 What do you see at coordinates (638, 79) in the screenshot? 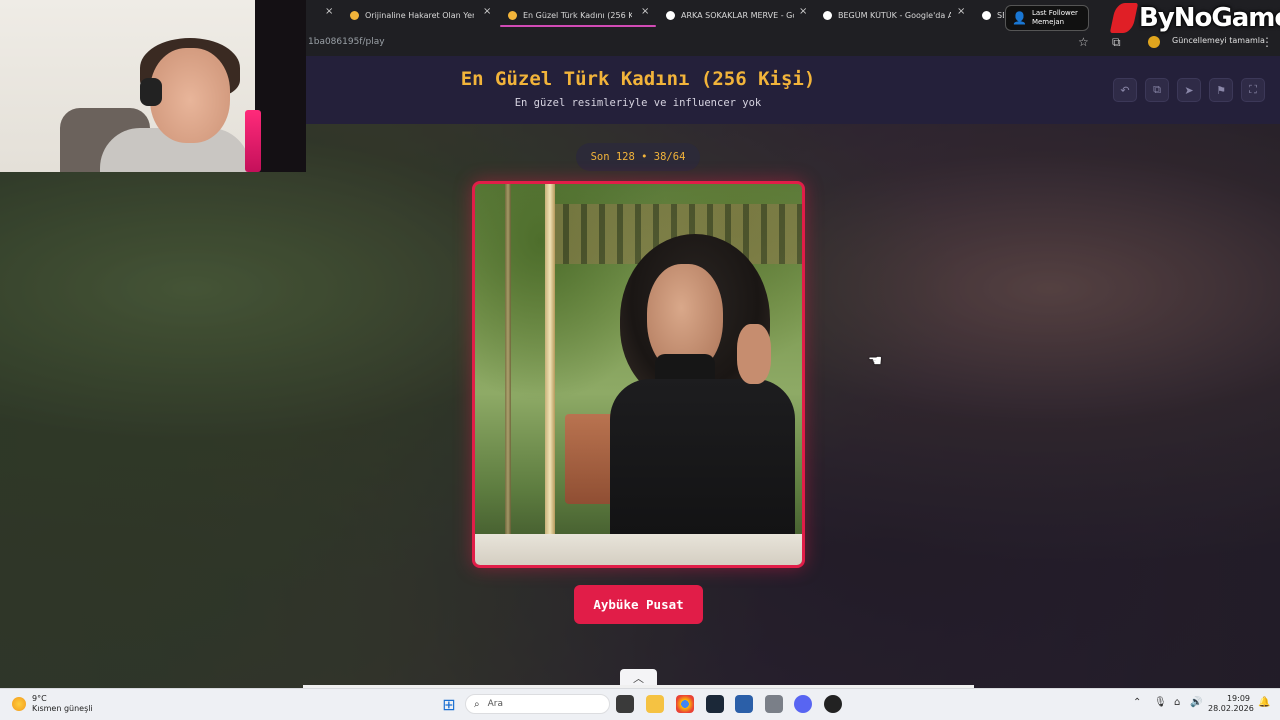
I see `page-title: En Güzel Türk Kadını (256 Kişi)` at bounding box center [638, 79].